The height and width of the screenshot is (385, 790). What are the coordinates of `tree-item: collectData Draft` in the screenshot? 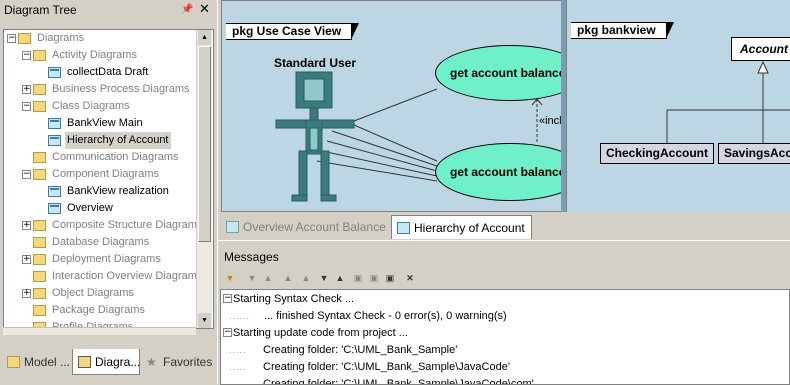 It's located at (104, 72).